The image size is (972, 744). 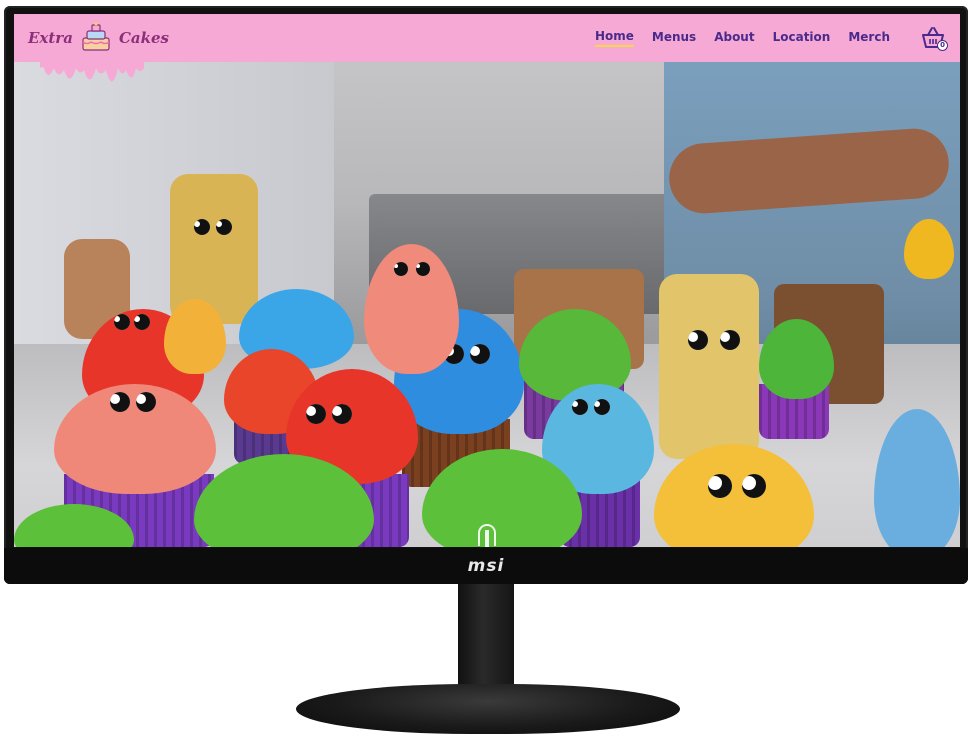 I want to click on nav-item-menus: Menus, so click(x=674, y=38).